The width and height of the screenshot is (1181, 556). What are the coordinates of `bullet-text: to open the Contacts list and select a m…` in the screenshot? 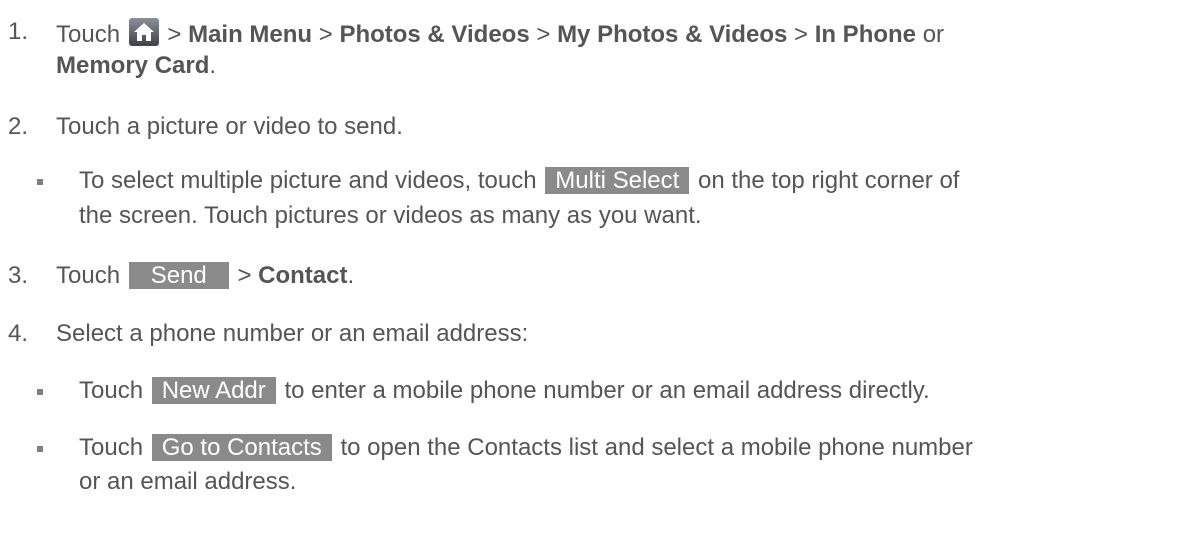 It's located at (656, 447).